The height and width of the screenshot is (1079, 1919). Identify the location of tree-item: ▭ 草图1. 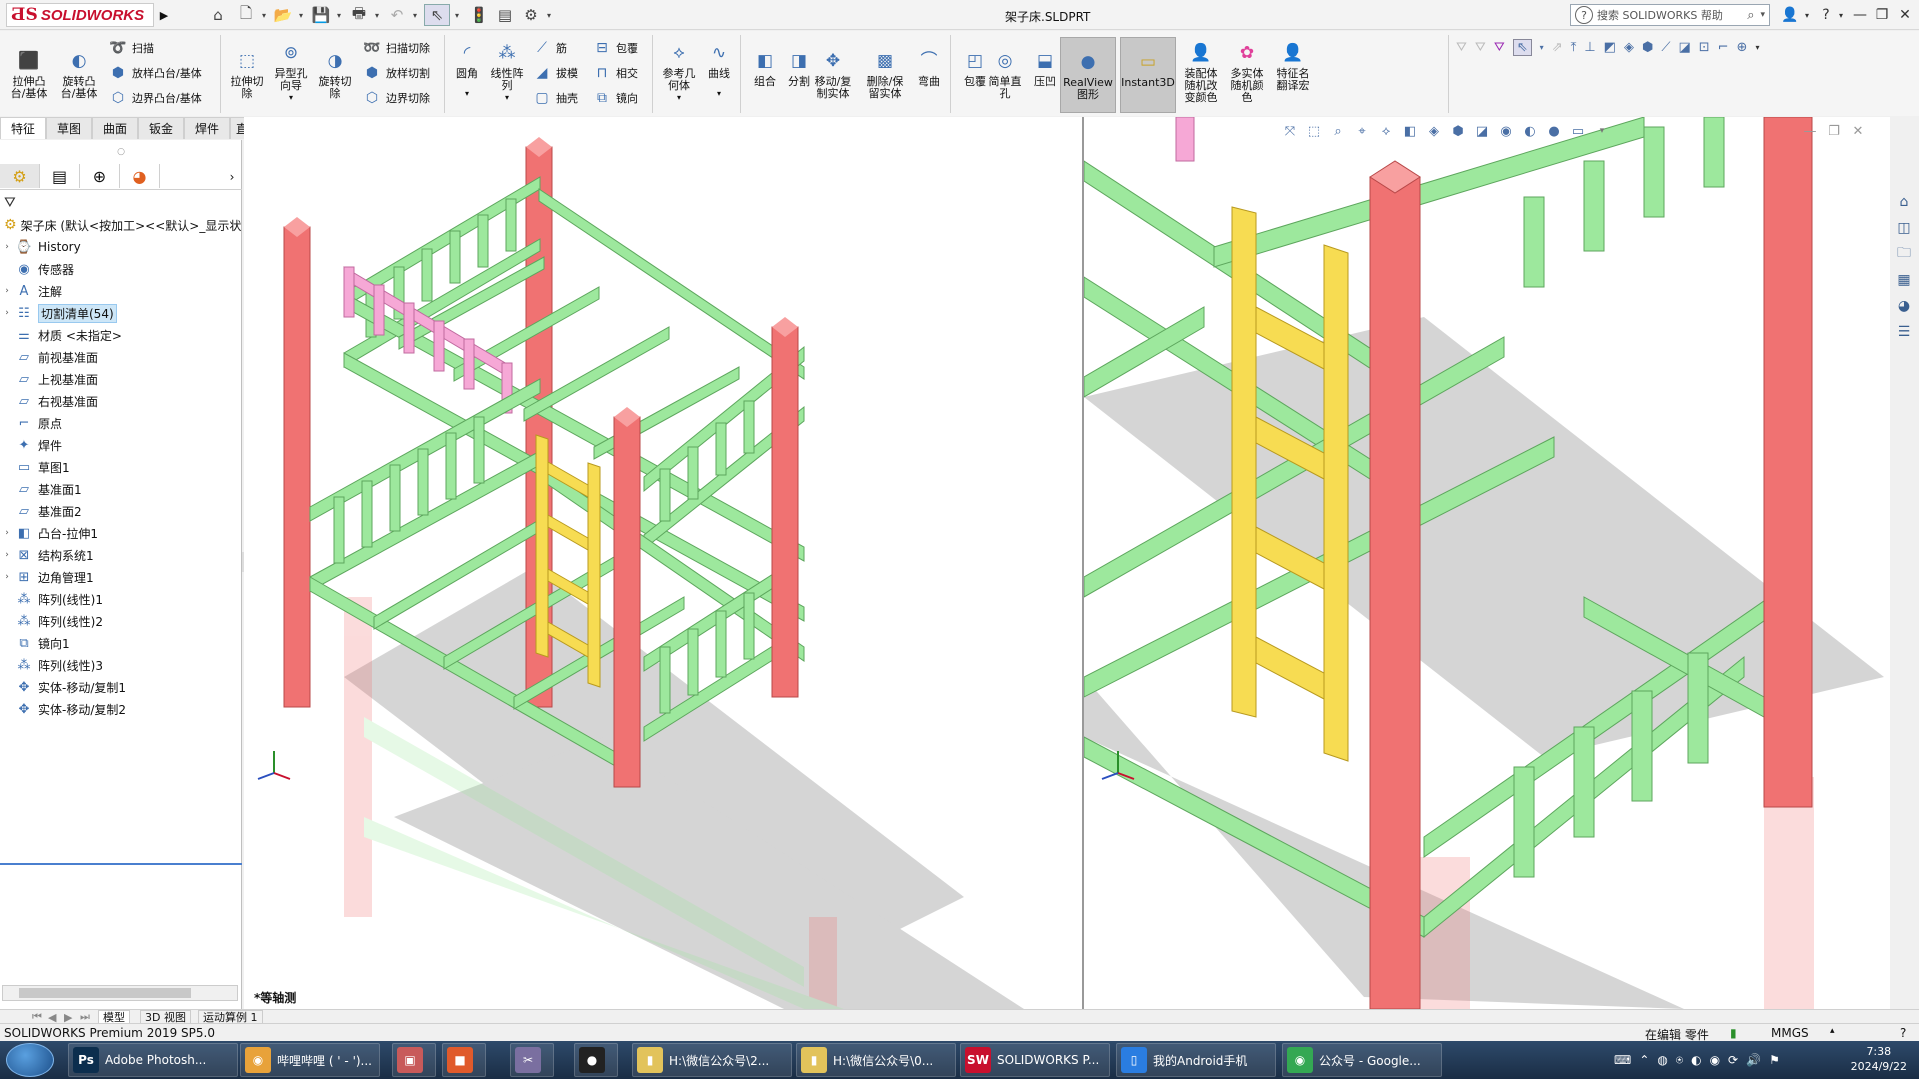
(121, 467).